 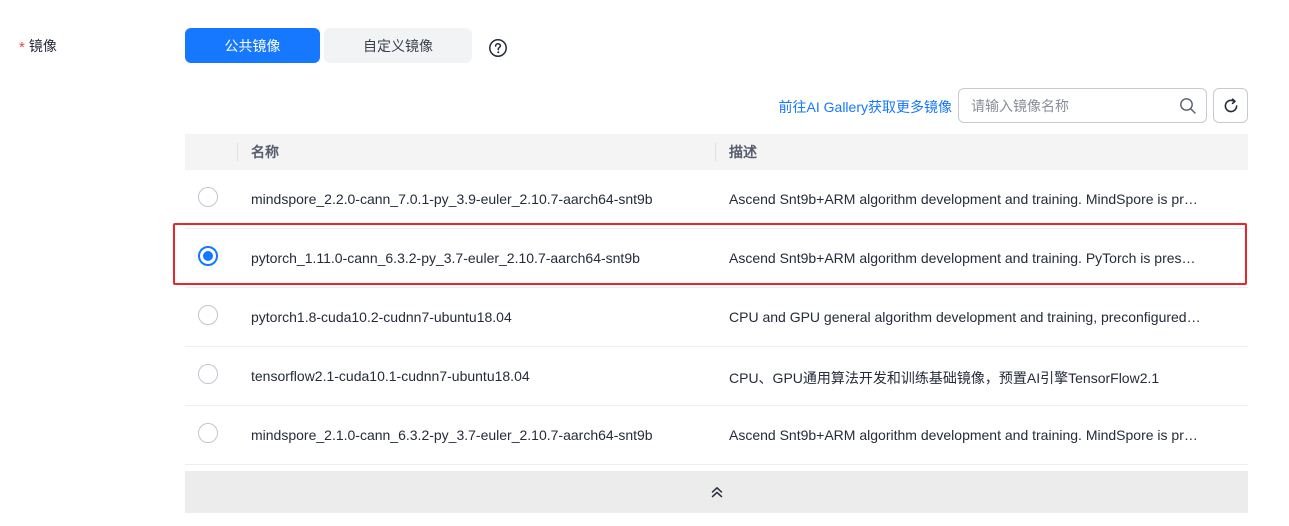 What do you see at coordinates (865, 107) in the screenshot?
I see `ai-gallery-link: 前往AI Gallery获取更多镜像` at bounding box center [865, 107].